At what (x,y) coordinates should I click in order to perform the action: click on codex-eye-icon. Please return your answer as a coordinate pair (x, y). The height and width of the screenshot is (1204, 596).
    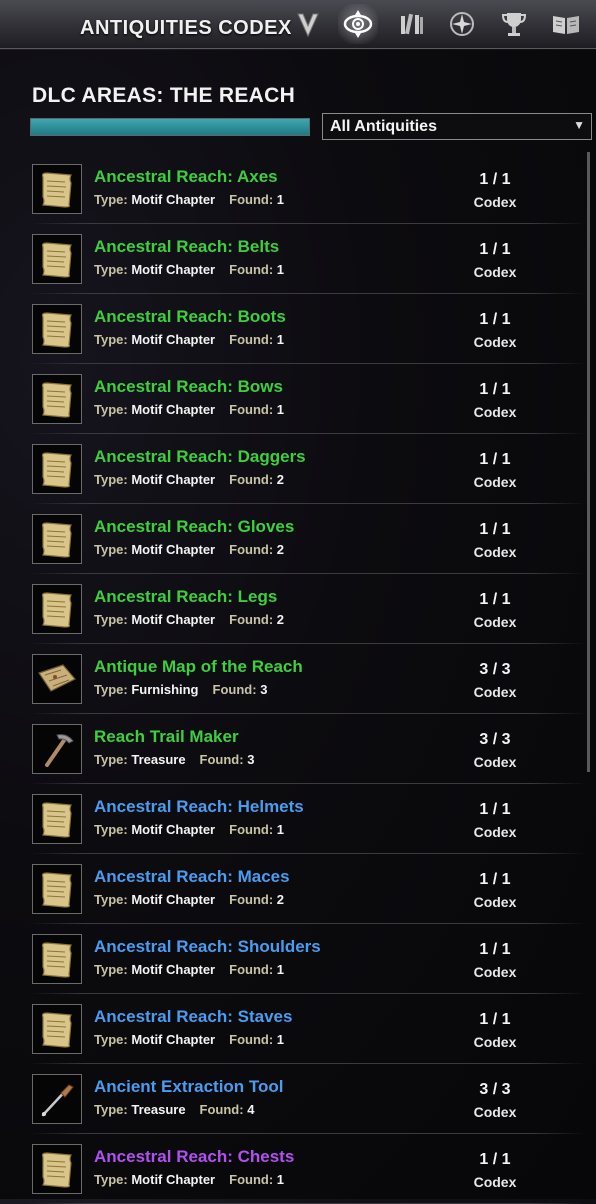
    Looking at the image, I should click on (358, 24).